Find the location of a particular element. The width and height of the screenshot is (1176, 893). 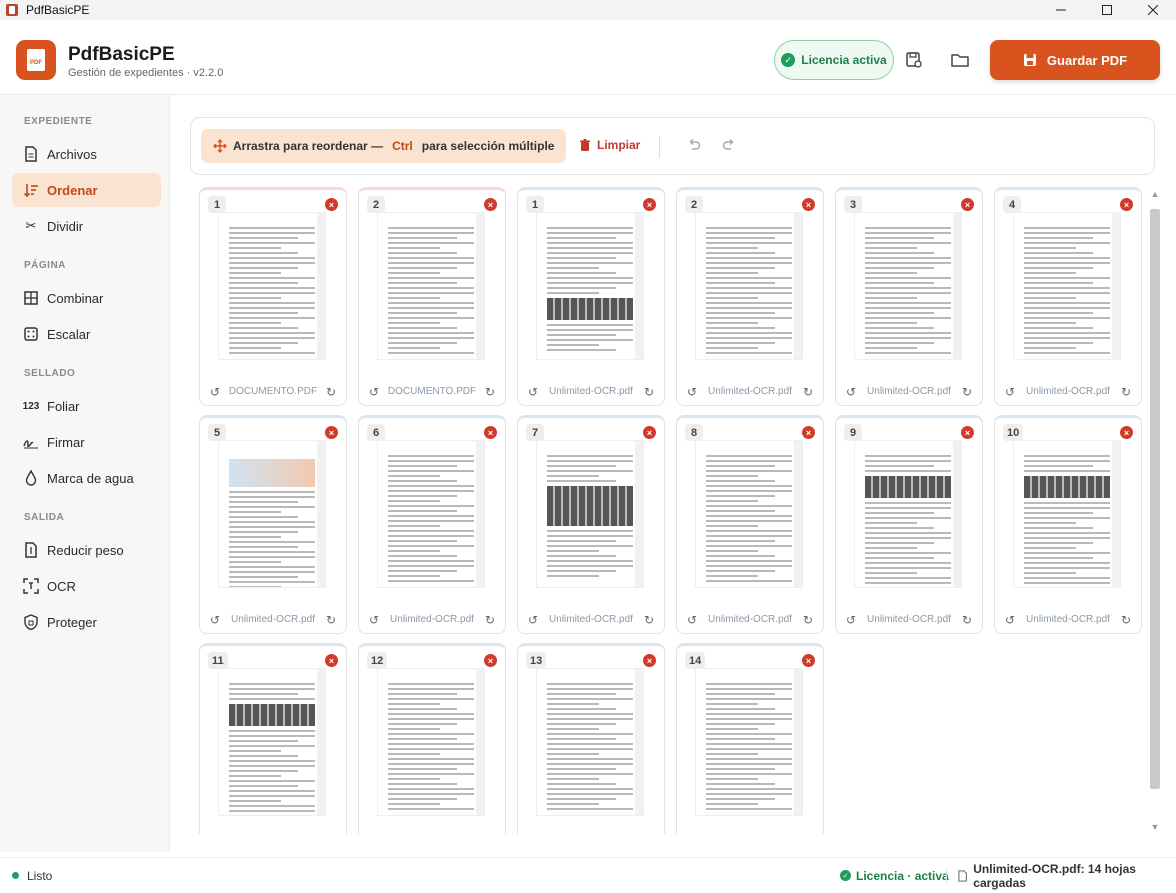

page-number-badge: 14 is located at coordinates (695, 660).